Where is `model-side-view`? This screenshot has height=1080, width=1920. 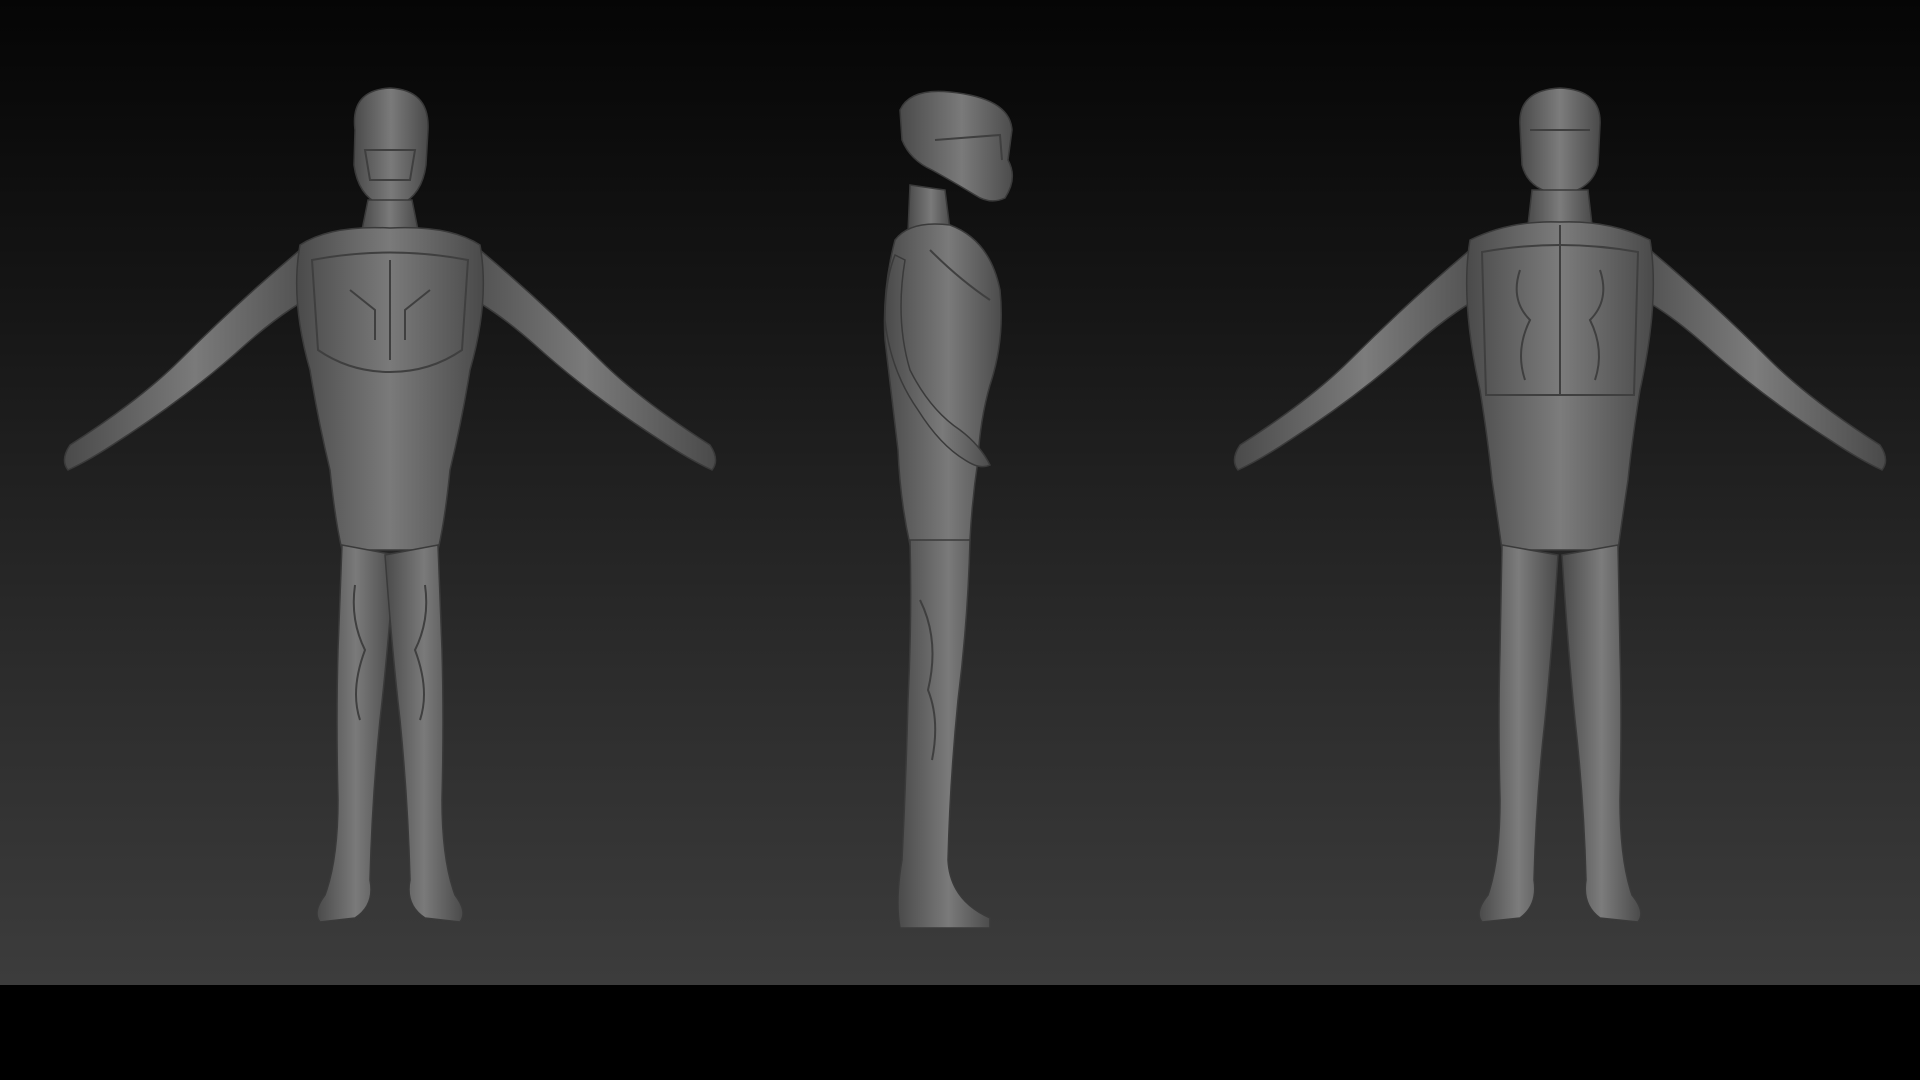
model-side-view is located at coordinates (960, 492).